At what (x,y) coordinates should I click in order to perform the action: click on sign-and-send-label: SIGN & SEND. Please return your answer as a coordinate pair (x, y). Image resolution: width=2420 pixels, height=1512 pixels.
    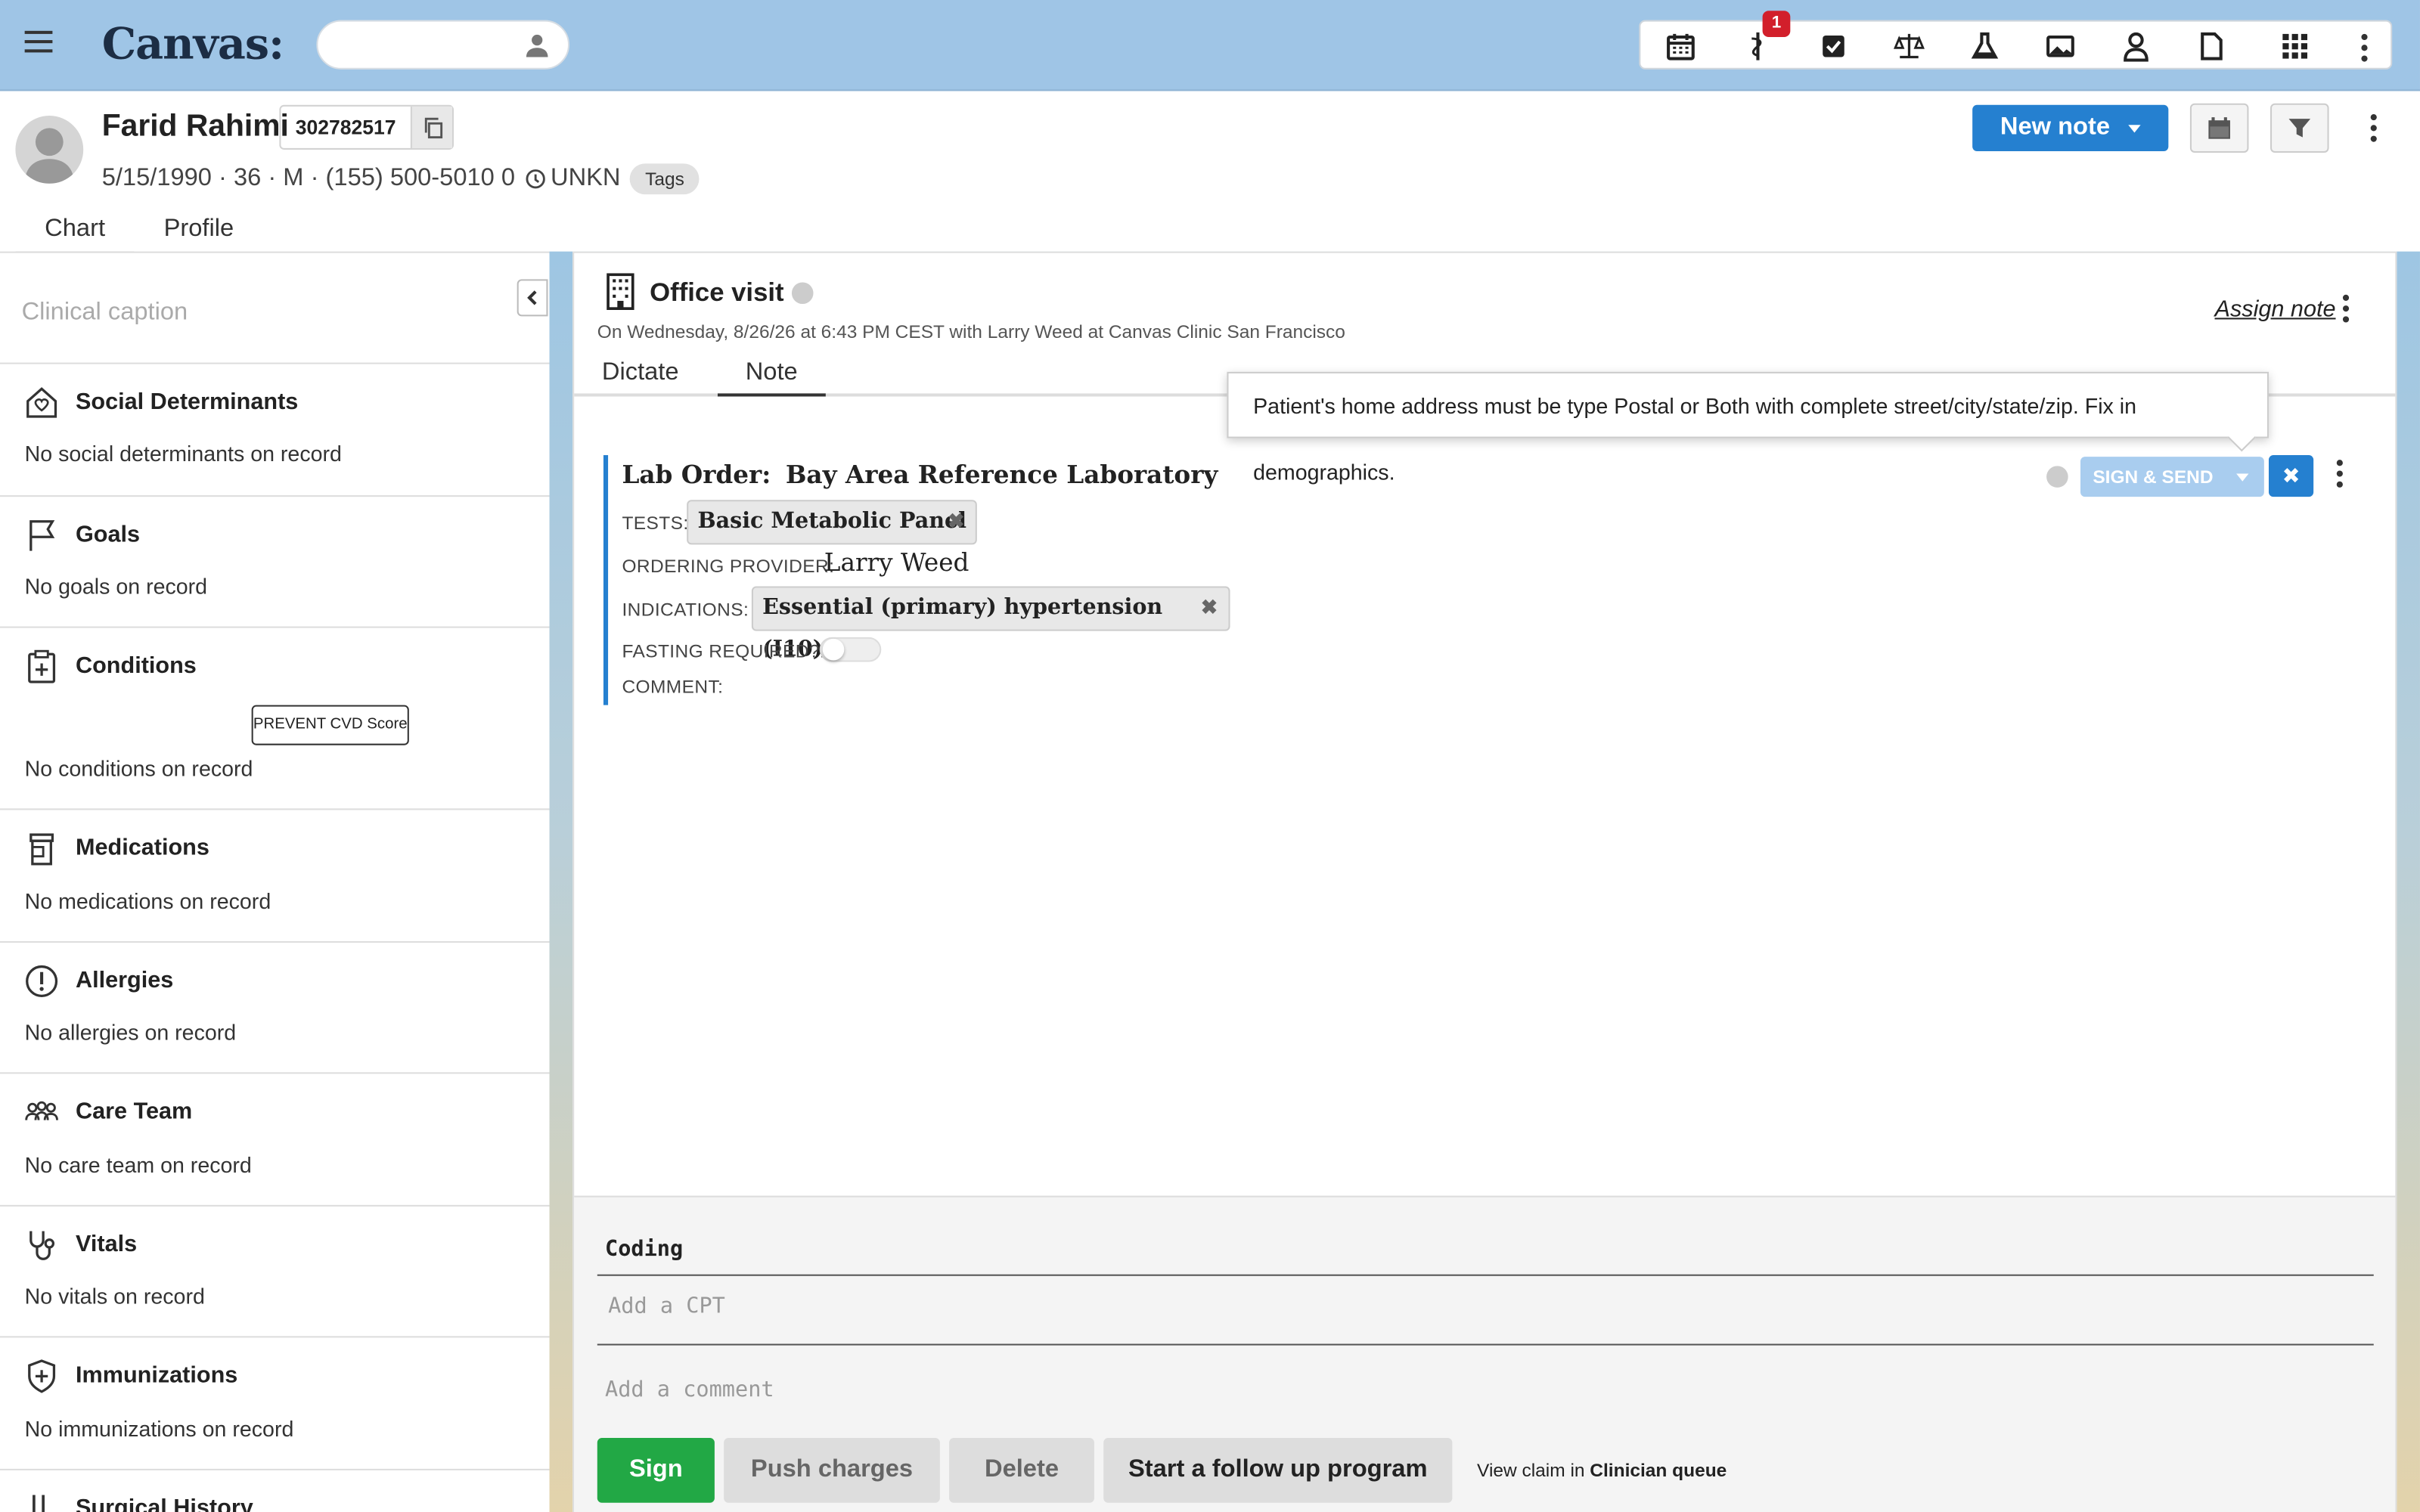
    Looking at the image, I should click on (2153, 477).